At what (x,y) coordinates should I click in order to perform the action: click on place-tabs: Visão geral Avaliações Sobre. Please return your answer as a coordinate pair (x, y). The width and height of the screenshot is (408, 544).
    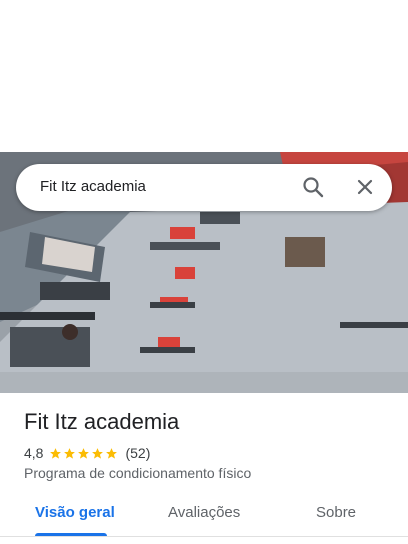
    Looking at the image, I should click on (204, 515).